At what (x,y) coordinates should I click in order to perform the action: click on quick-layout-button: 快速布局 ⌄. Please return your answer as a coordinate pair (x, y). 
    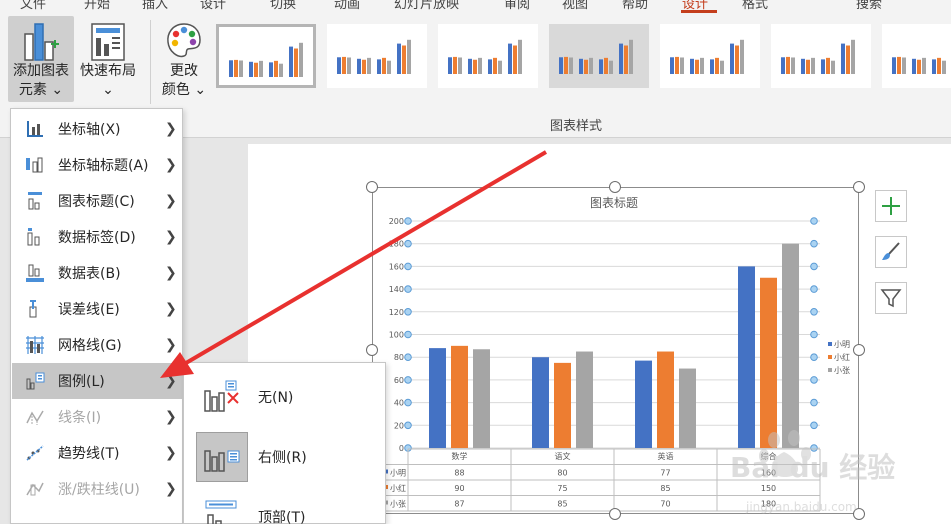
    Looking at the image, I should click on (108, 59).